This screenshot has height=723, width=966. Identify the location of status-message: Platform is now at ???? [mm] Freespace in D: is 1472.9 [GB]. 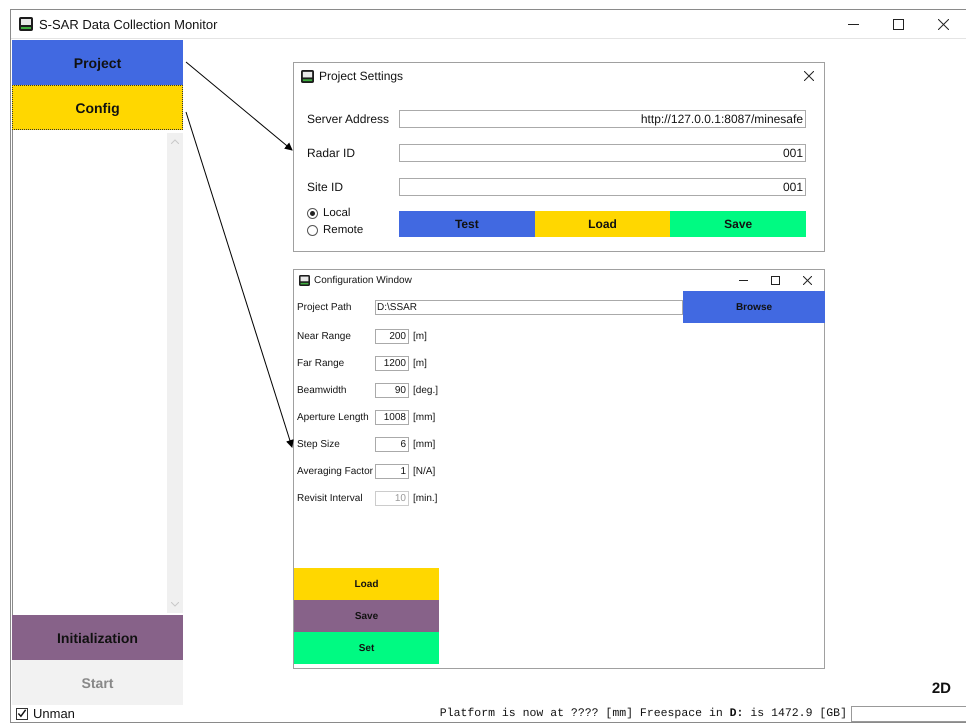
(643, 713).